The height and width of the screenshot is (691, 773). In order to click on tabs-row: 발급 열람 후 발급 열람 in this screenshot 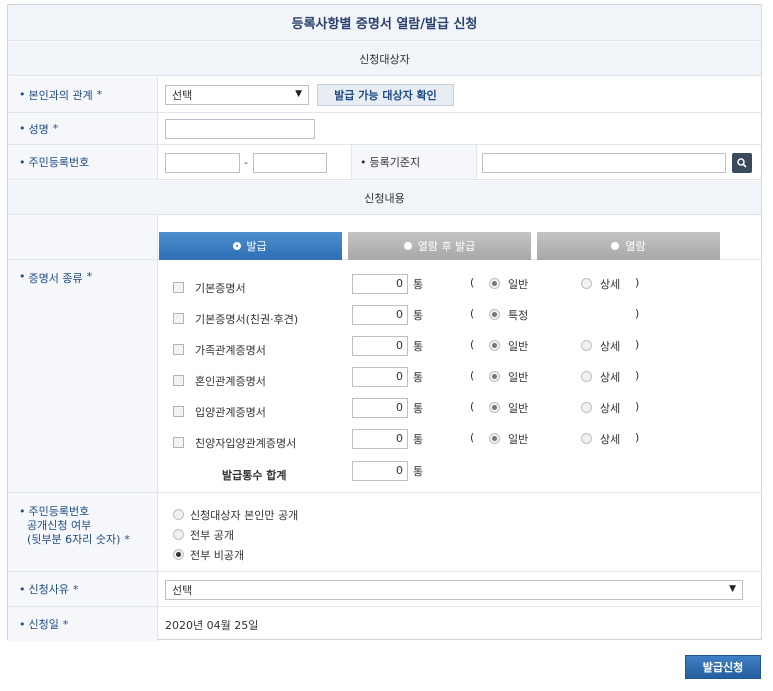, I will do `click(384, 237)`.